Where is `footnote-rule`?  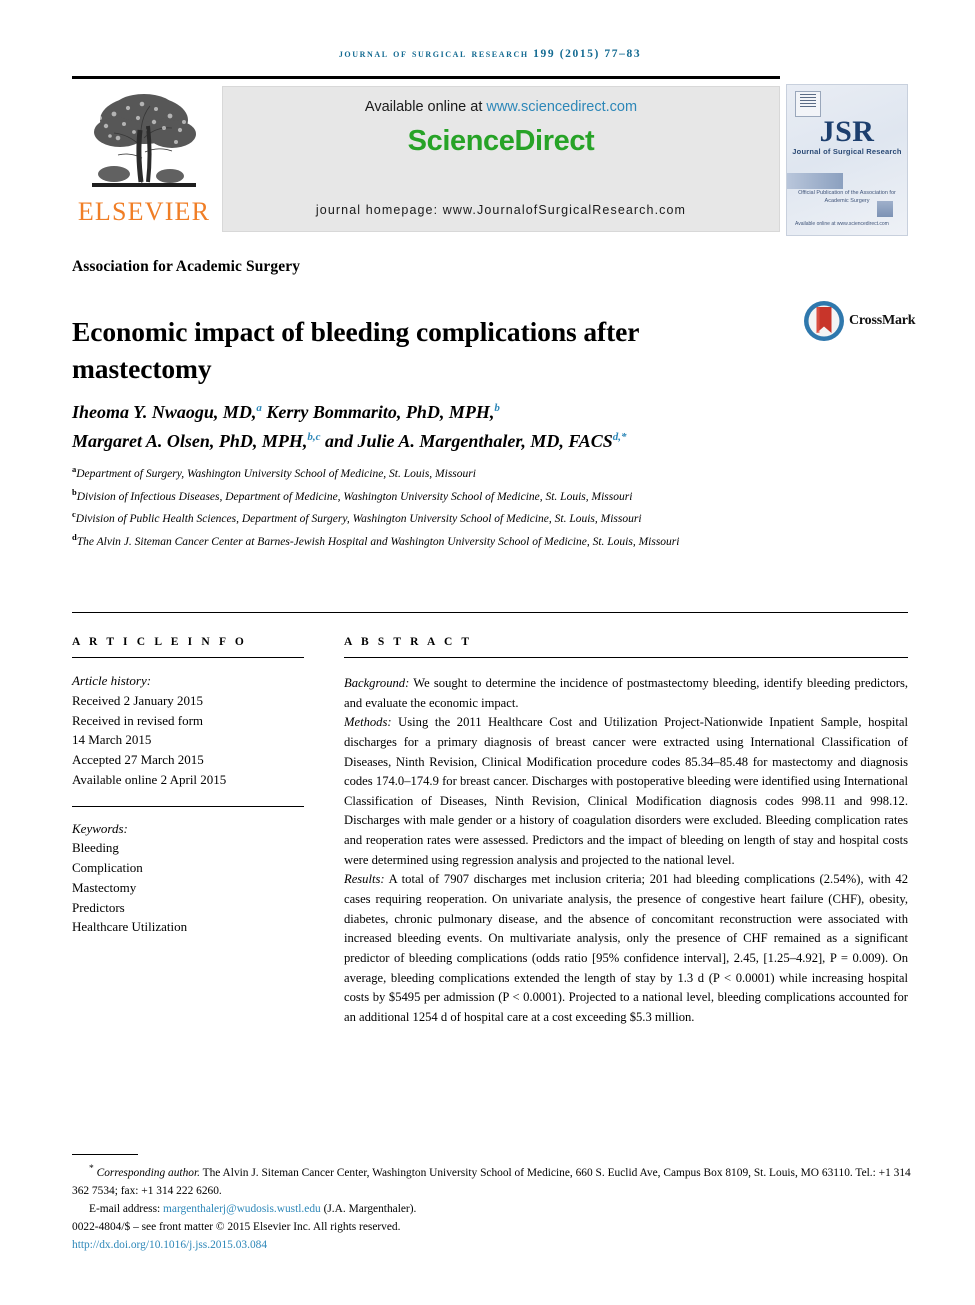 footnote-rule is located at coordinates (105, 1154).